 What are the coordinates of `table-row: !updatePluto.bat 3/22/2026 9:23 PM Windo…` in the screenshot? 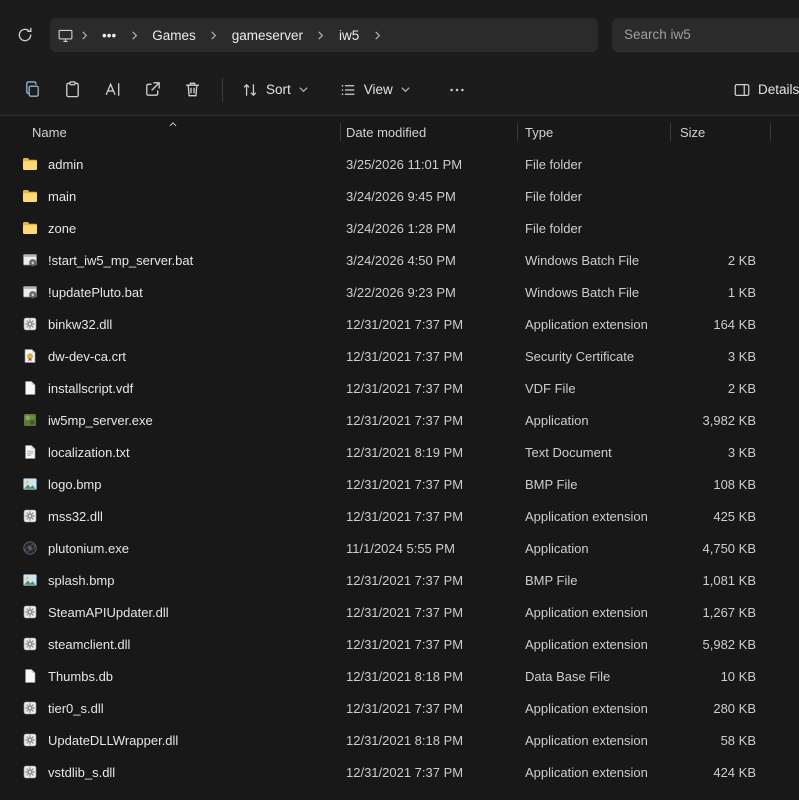 It's located at (399, 292).